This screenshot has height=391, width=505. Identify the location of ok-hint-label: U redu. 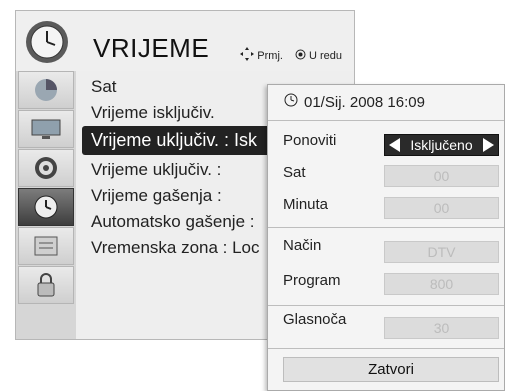
(325, 55).